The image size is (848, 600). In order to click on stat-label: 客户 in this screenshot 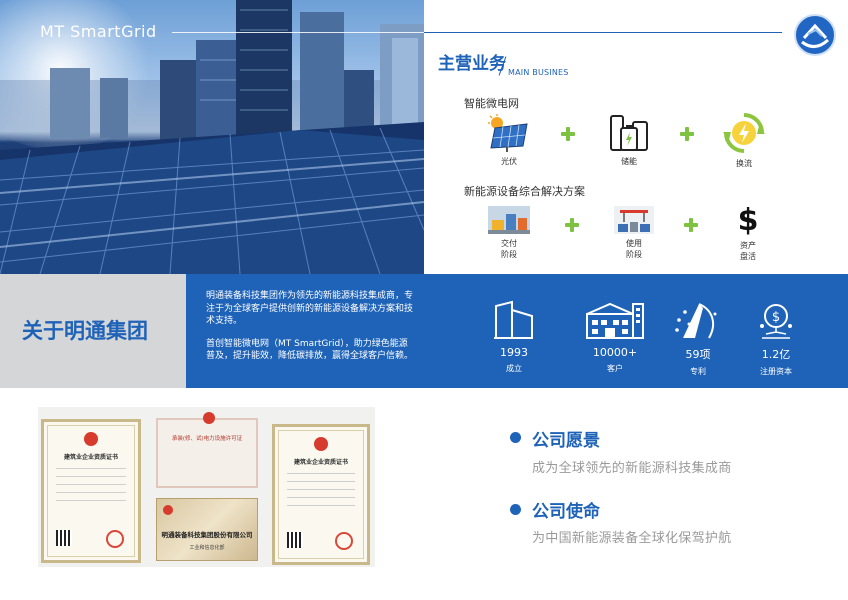, I will do `click(615, 368)`.